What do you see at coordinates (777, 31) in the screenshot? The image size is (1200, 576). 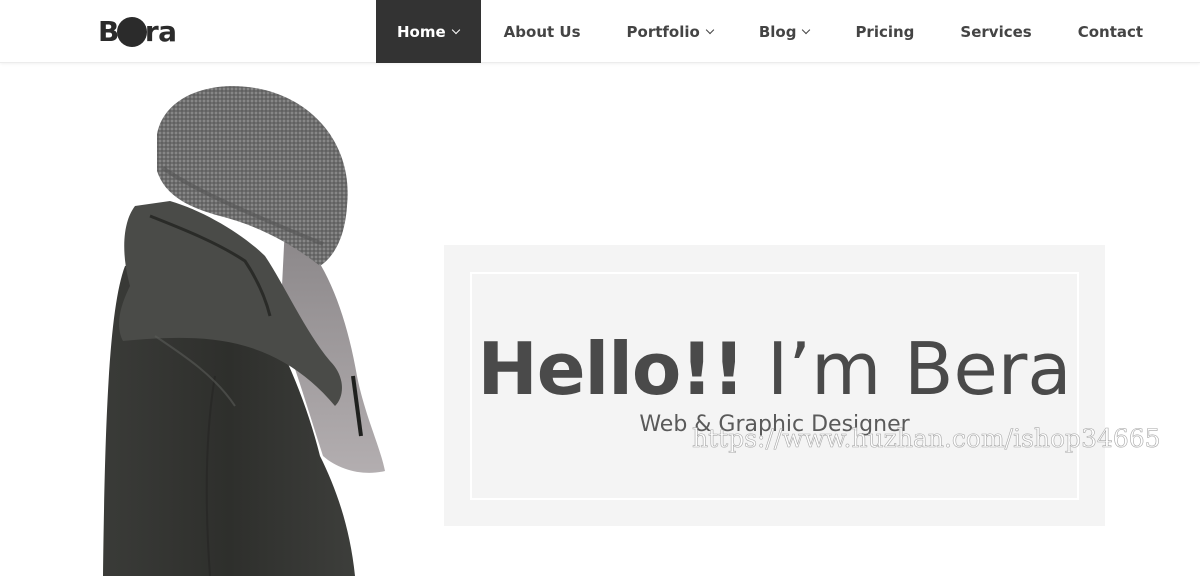 I see `nav-item-label: Blog` at bounding box center [777, 31].